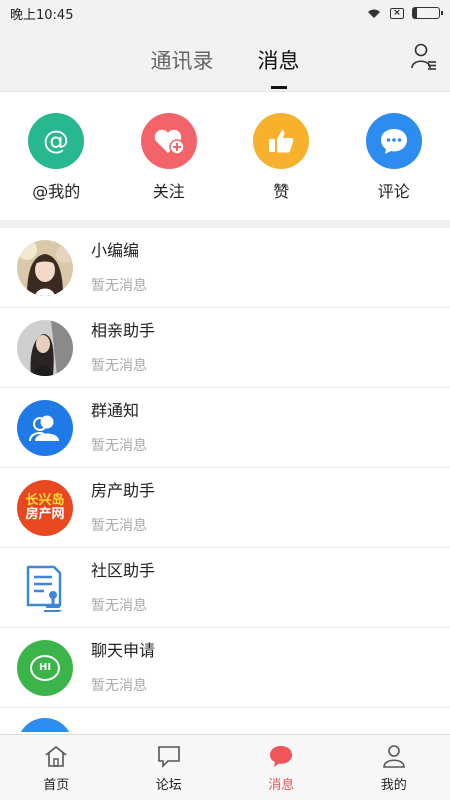  Describe the element at coordinates (123, 330) in the screenshot. I see `item-title: 相亲助手` at that location.